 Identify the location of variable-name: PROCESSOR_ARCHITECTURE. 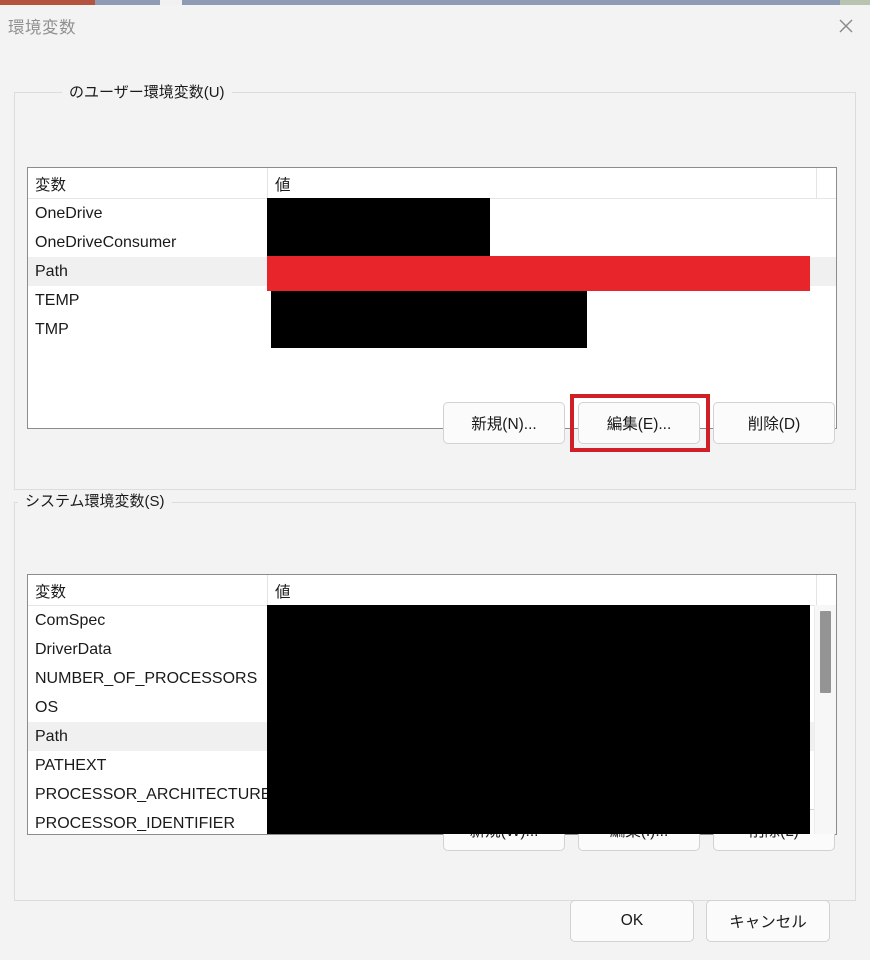
(153, 794).